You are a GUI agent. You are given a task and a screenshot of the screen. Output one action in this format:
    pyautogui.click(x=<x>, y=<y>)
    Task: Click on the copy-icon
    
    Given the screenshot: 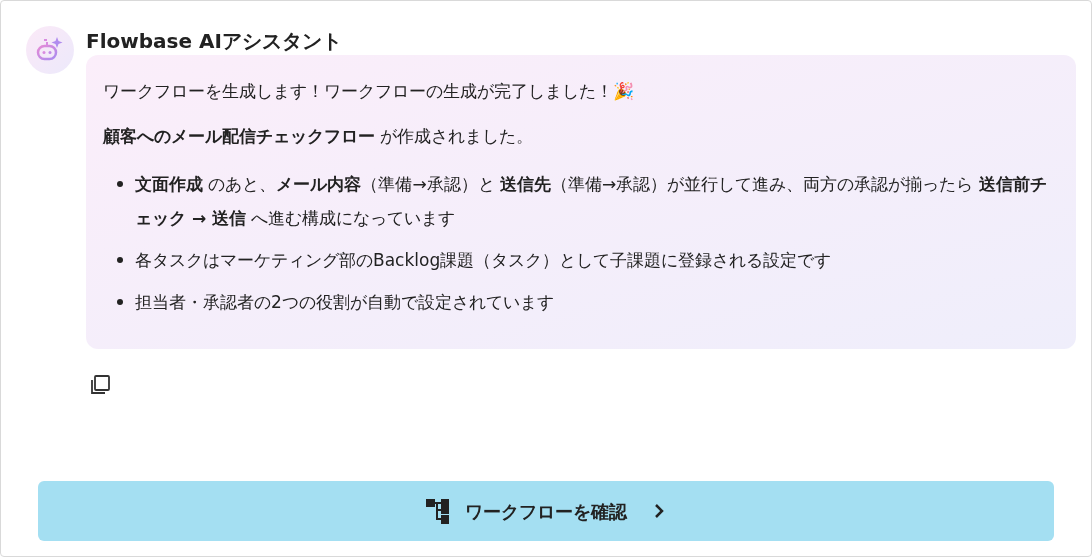 What is the action you would take?
    pyautogui.click(x=100, y=385)
    